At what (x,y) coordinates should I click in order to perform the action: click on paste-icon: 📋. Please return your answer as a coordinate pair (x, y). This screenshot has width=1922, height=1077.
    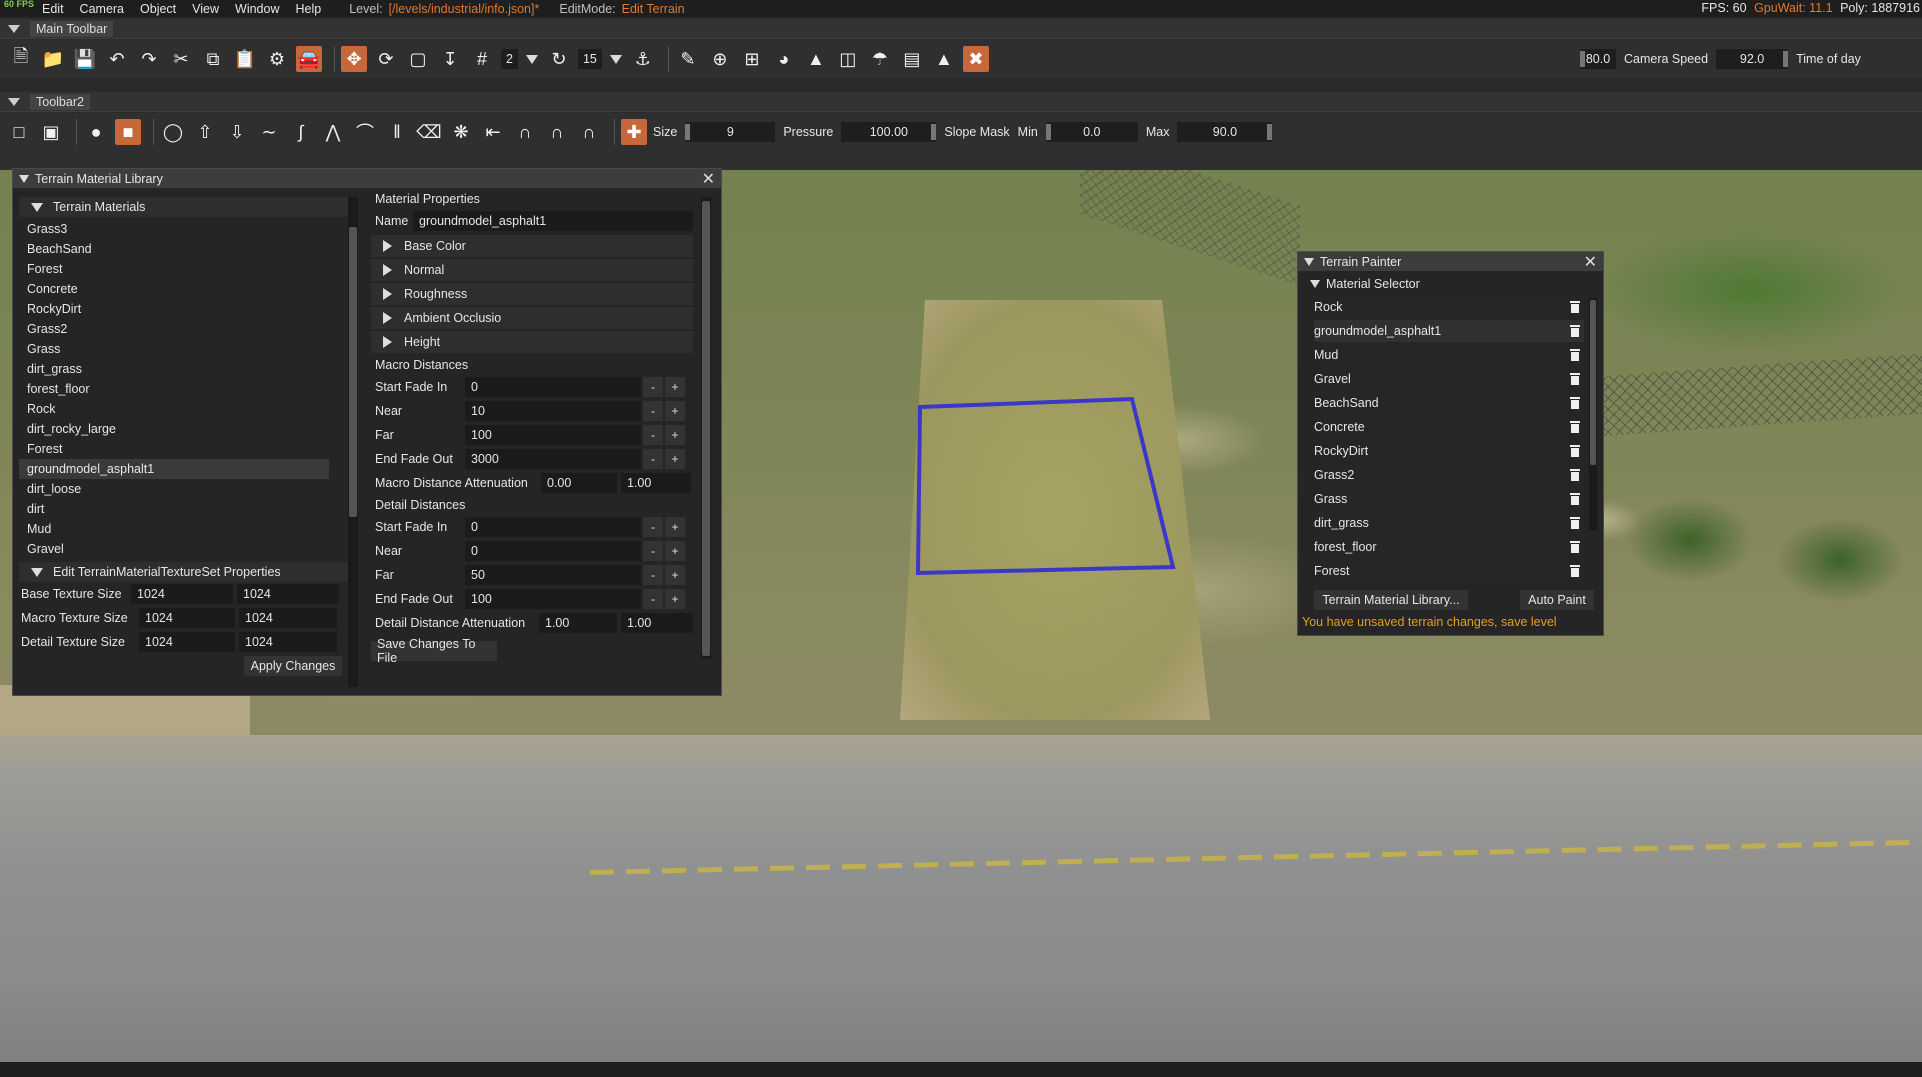
    Looking at the image, I should click on (245, 59).